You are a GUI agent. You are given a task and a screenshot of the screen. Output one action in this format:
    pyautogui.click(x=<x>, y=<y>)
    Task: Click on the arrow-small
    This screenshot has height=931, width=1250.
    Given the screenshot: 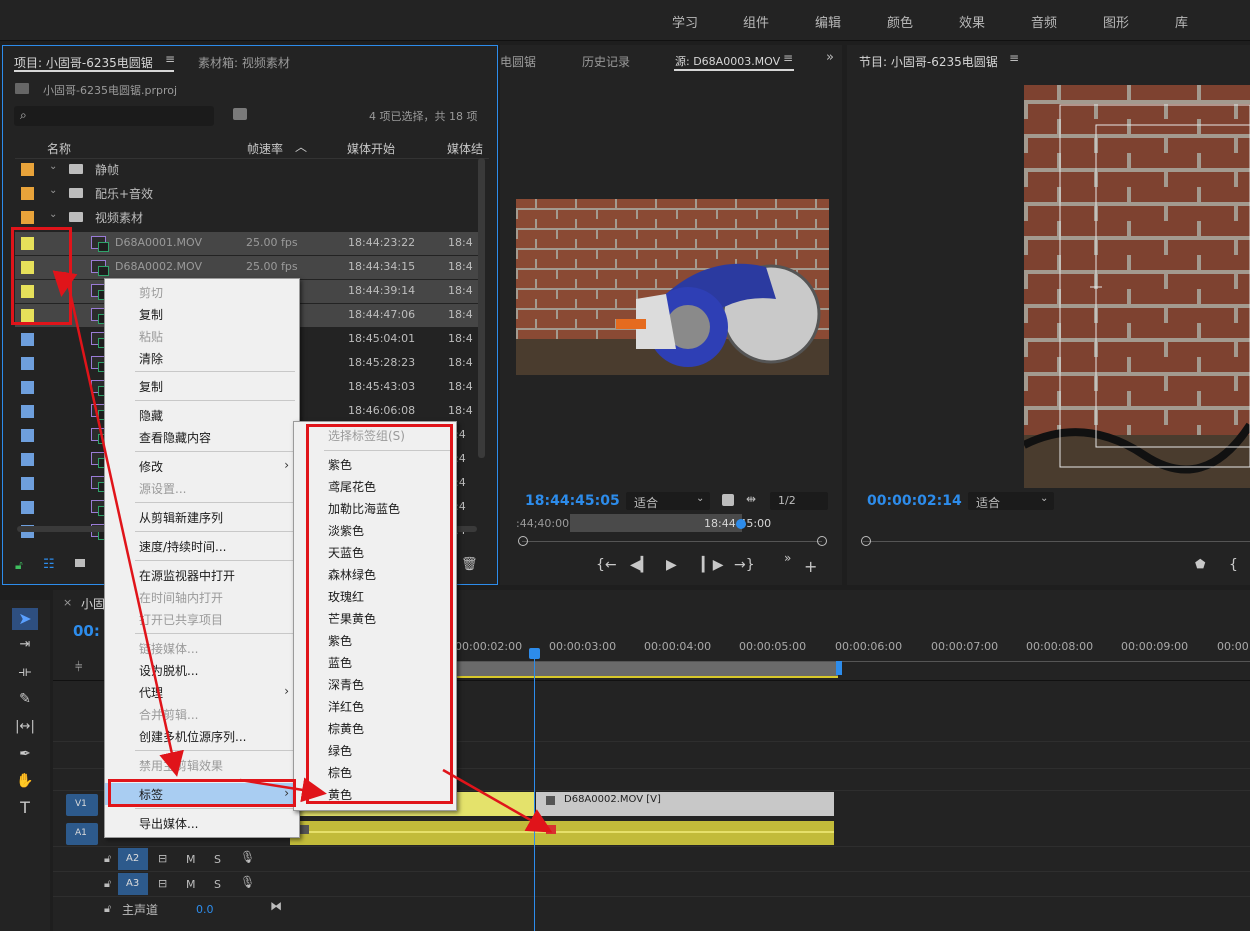 What is the action you would take?
    pyautogui.click(x=65, y=283)
    